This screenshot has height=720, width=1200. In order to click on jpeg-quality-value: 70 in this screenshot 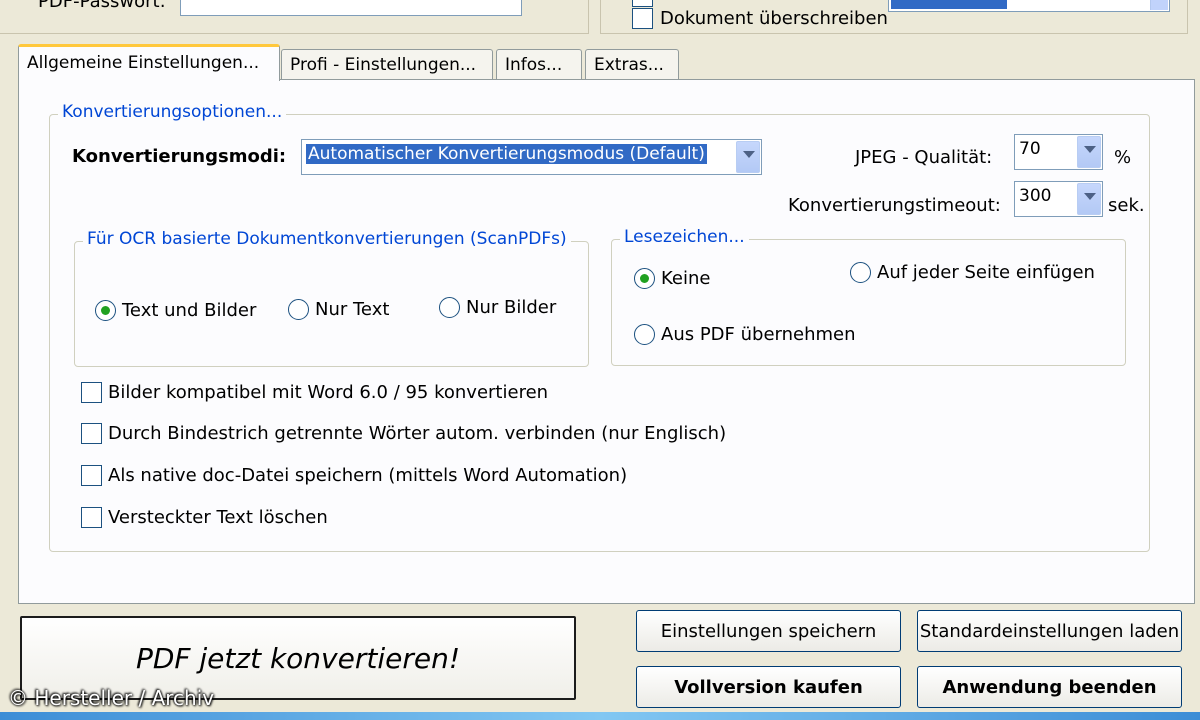, I will do `click(1030, 149)`.